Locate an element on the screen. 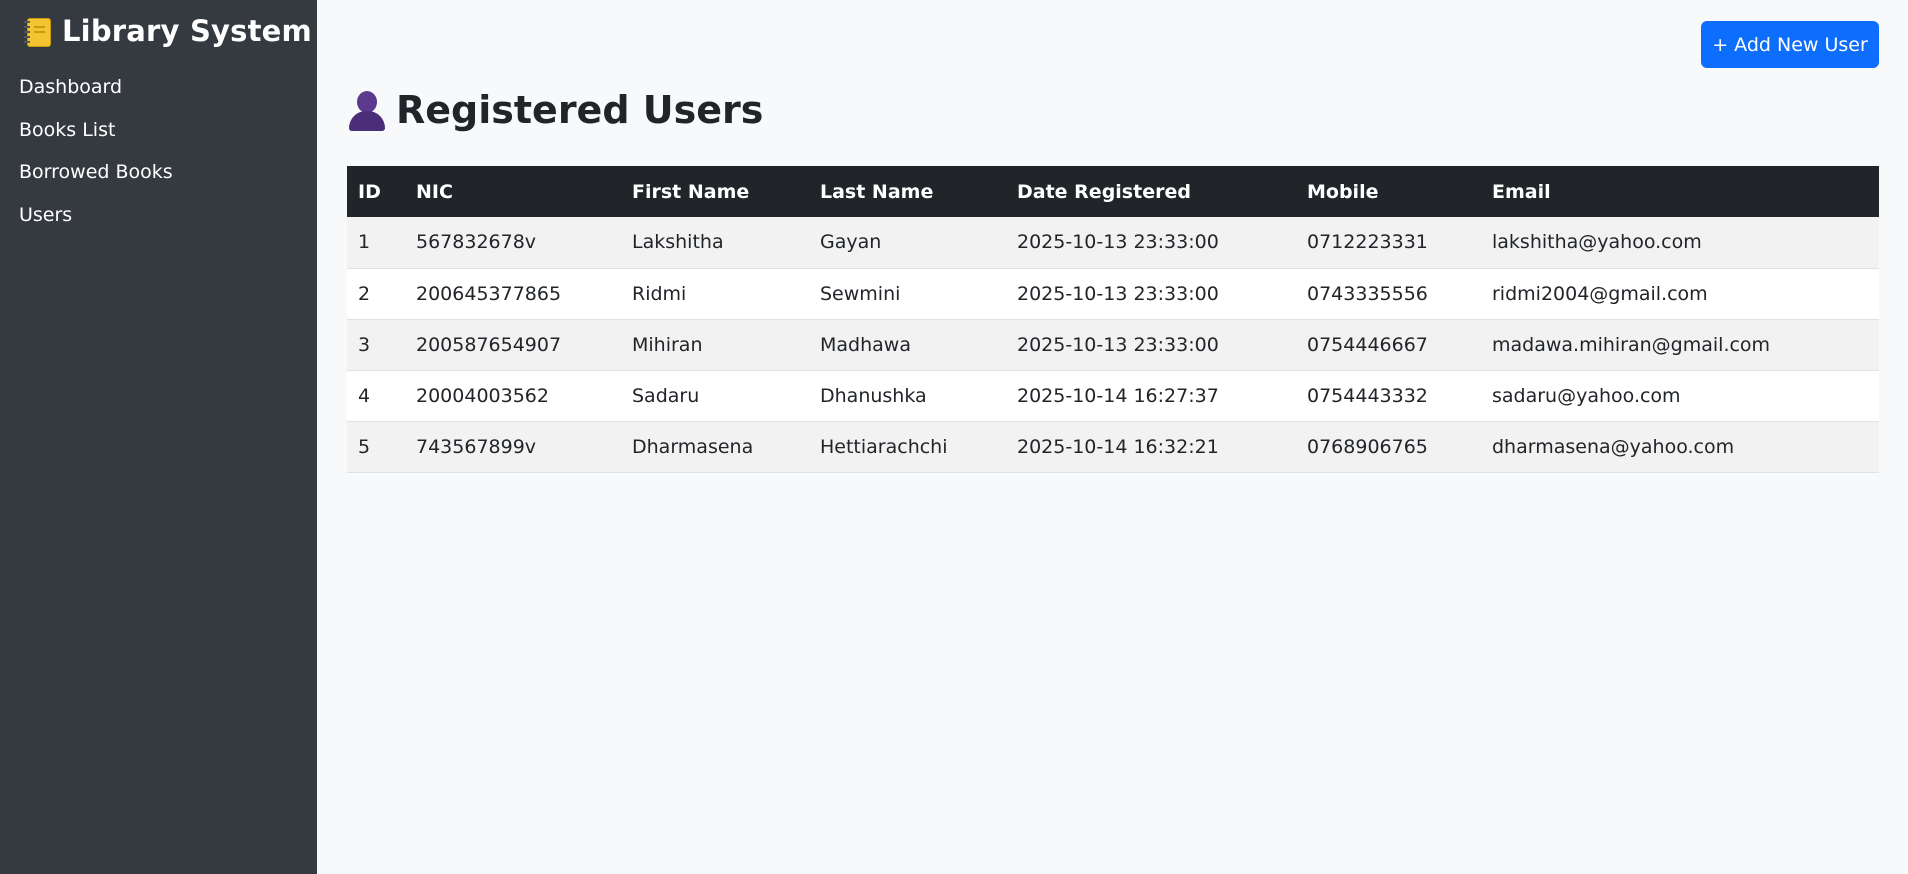 This screenshot has width=1908, height=874. cell-last-name: Sewmini is located at coordinates (907, 294).